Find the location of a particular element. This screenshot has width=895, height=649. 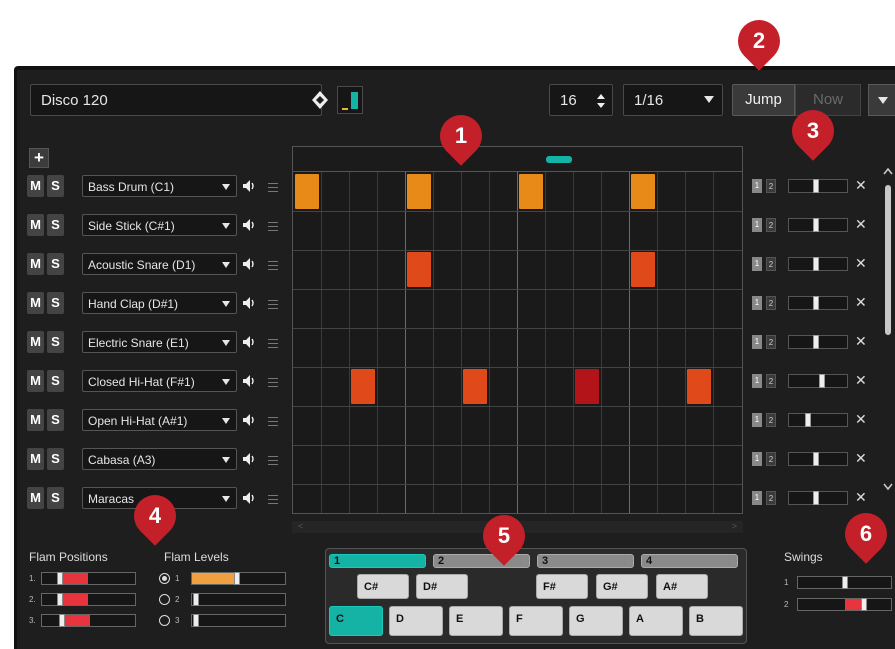

swing-slider is located at coordinates (844, 604).